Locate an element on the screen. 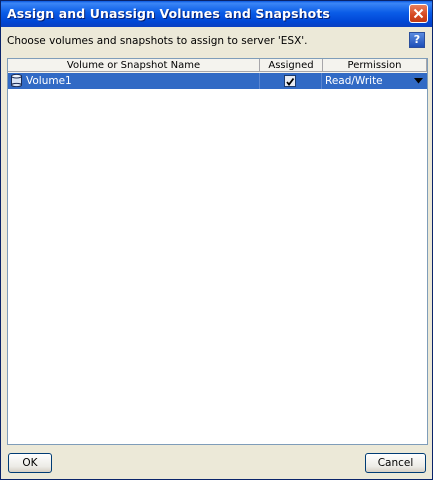 The image size is (433, 480). close-icon is located at coordinates (418, 13).